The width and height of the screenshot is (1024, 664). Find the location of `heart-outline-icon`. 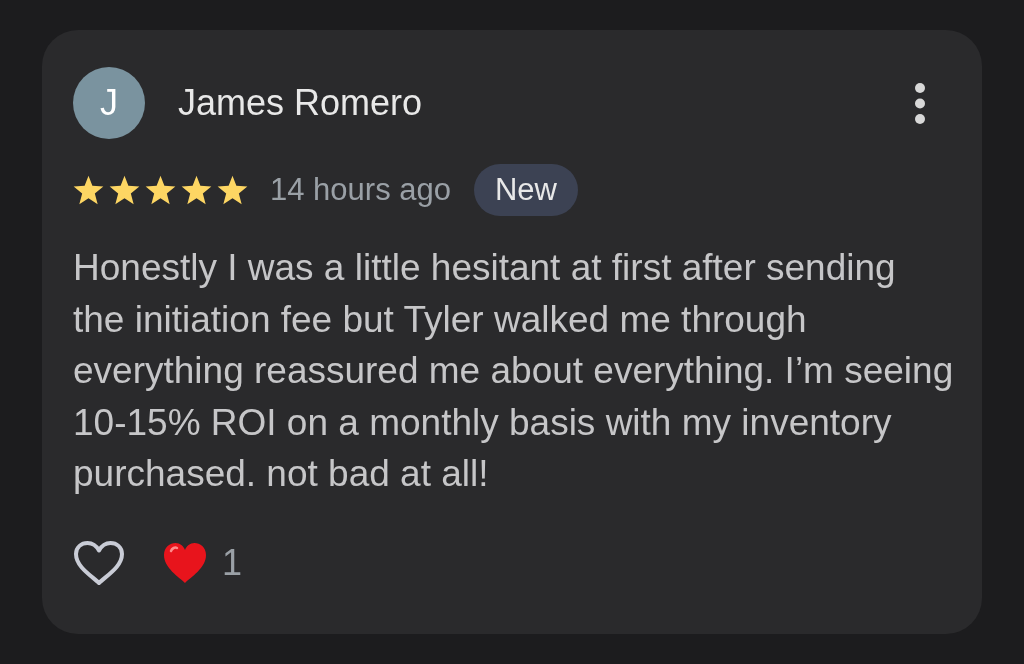

heart-outline-icon is located at coordinates (99, 562).